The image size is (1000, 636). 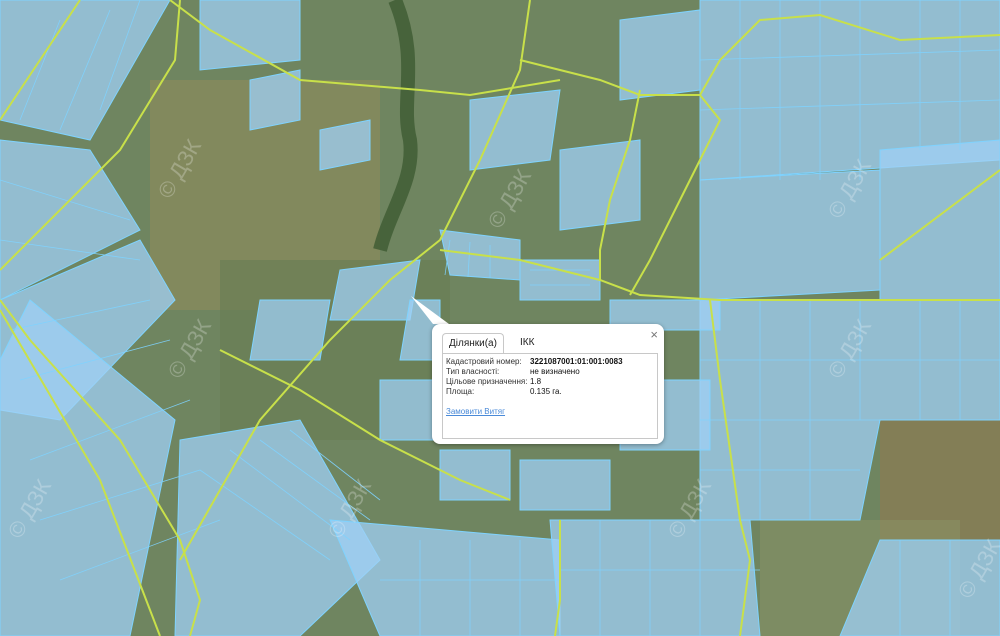 What do you see at coordinates (473, 343) in the screenshot?
I see `tab-parcels: Ділянки(а)` at bounding box center [473, 343].